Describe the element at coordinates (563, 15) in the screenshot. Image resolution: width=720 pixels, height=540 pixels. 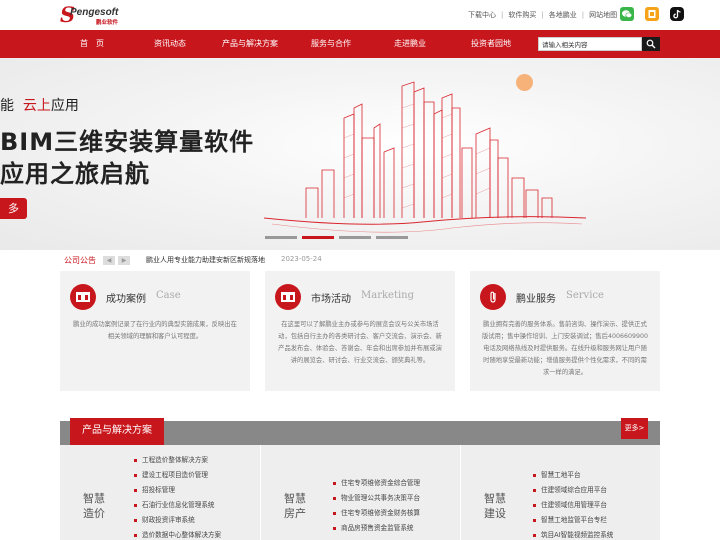
I see `link-branches: 各地鹏业` at that location.